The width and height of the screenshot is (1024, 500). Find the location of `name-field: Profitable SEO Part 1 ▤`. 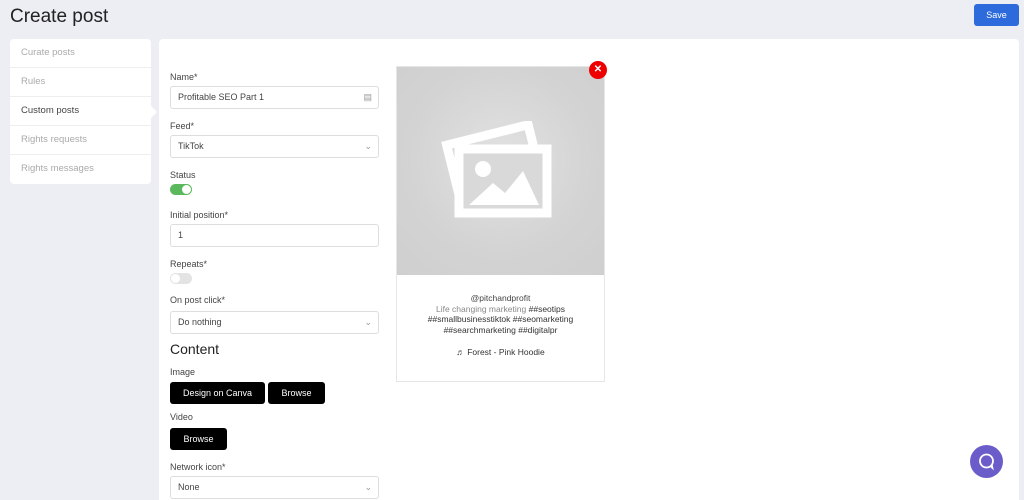

name-field: Profitable SEO Part 1 ▤ is located at coordinates (274, 97).